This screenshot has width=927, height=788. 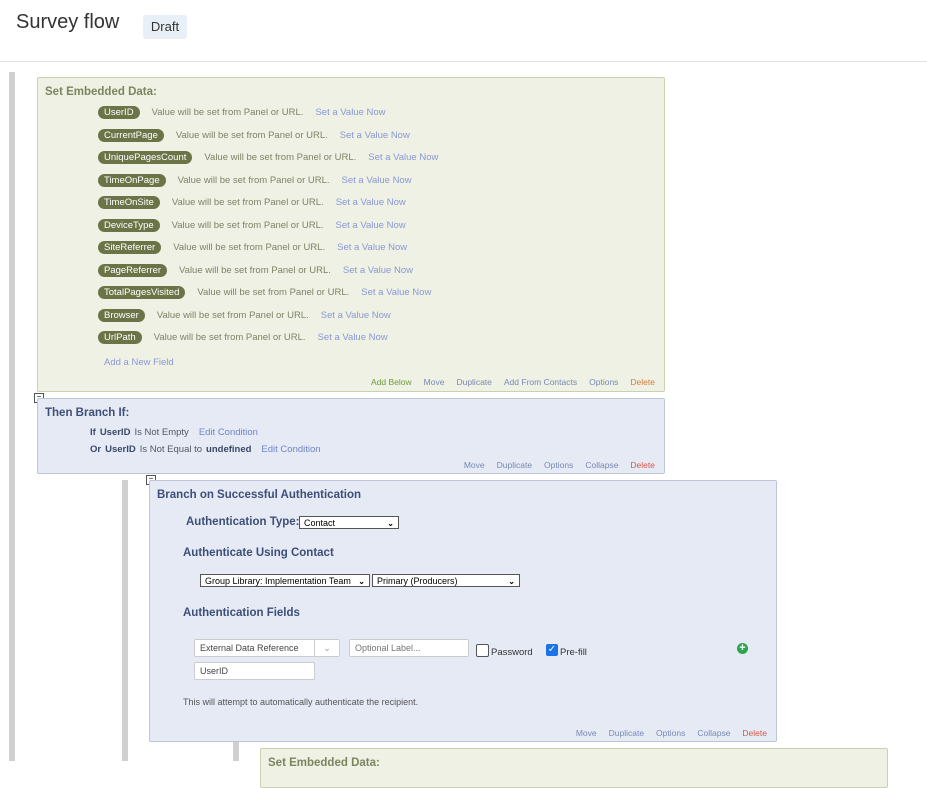 What do you see at coordinates (131, 135) in the screenshot?
I see `field-name-tag: CurrentPage` at bounding box center [131, 135].